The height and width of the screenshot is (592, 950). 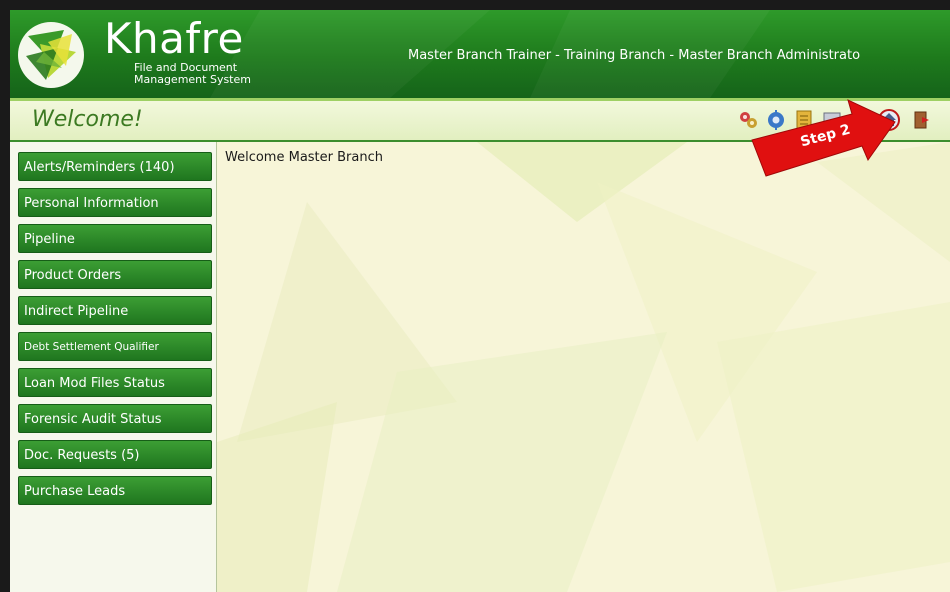 What do you see at coordinates (192, 79) in the screenshot?
I see `app-subtitle-line2: Management System` at bounding box center [192, 79].